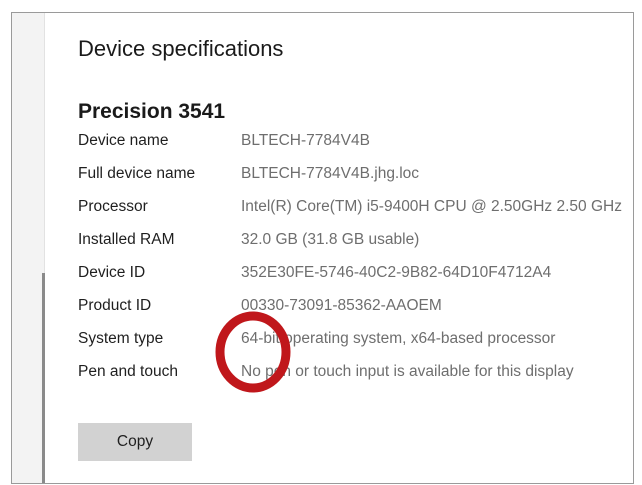 This screenshot has width=642, height=485. I want to click on spec-value: BLTECH-7784V4B.jhg.loc, so click(330, 173).